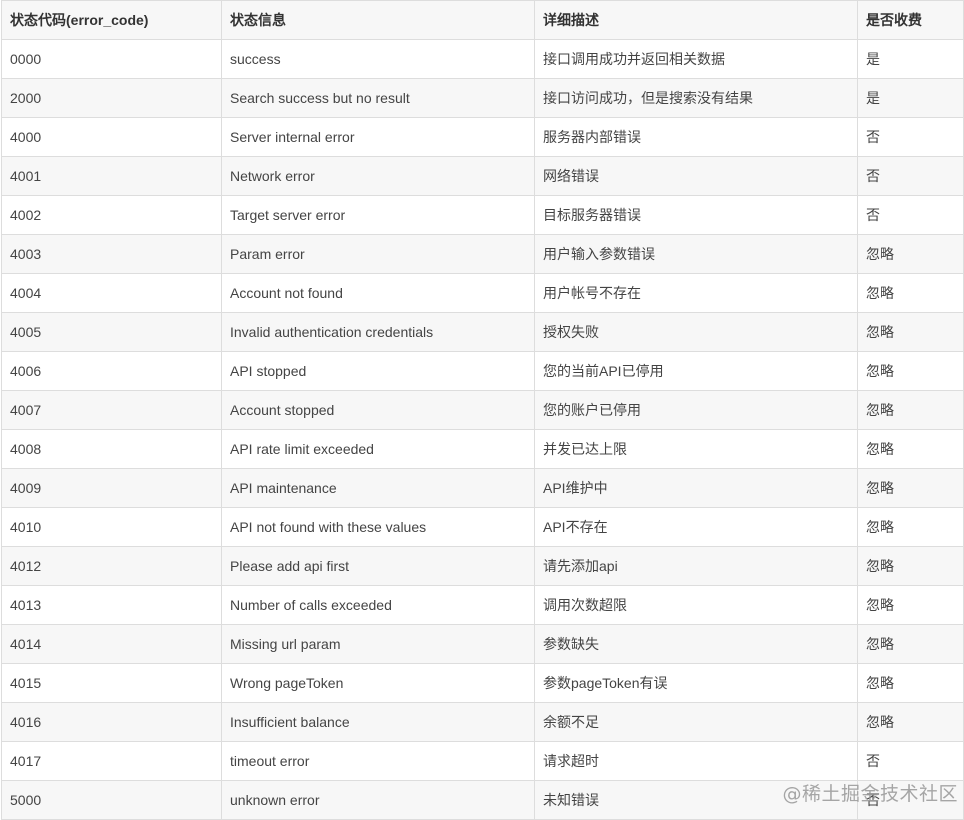 Image resolution: width=964 pixels, height=820 pixels. I want to click on table-row: 4009 API maintenance API维护中 忽略, so click(482, 488).